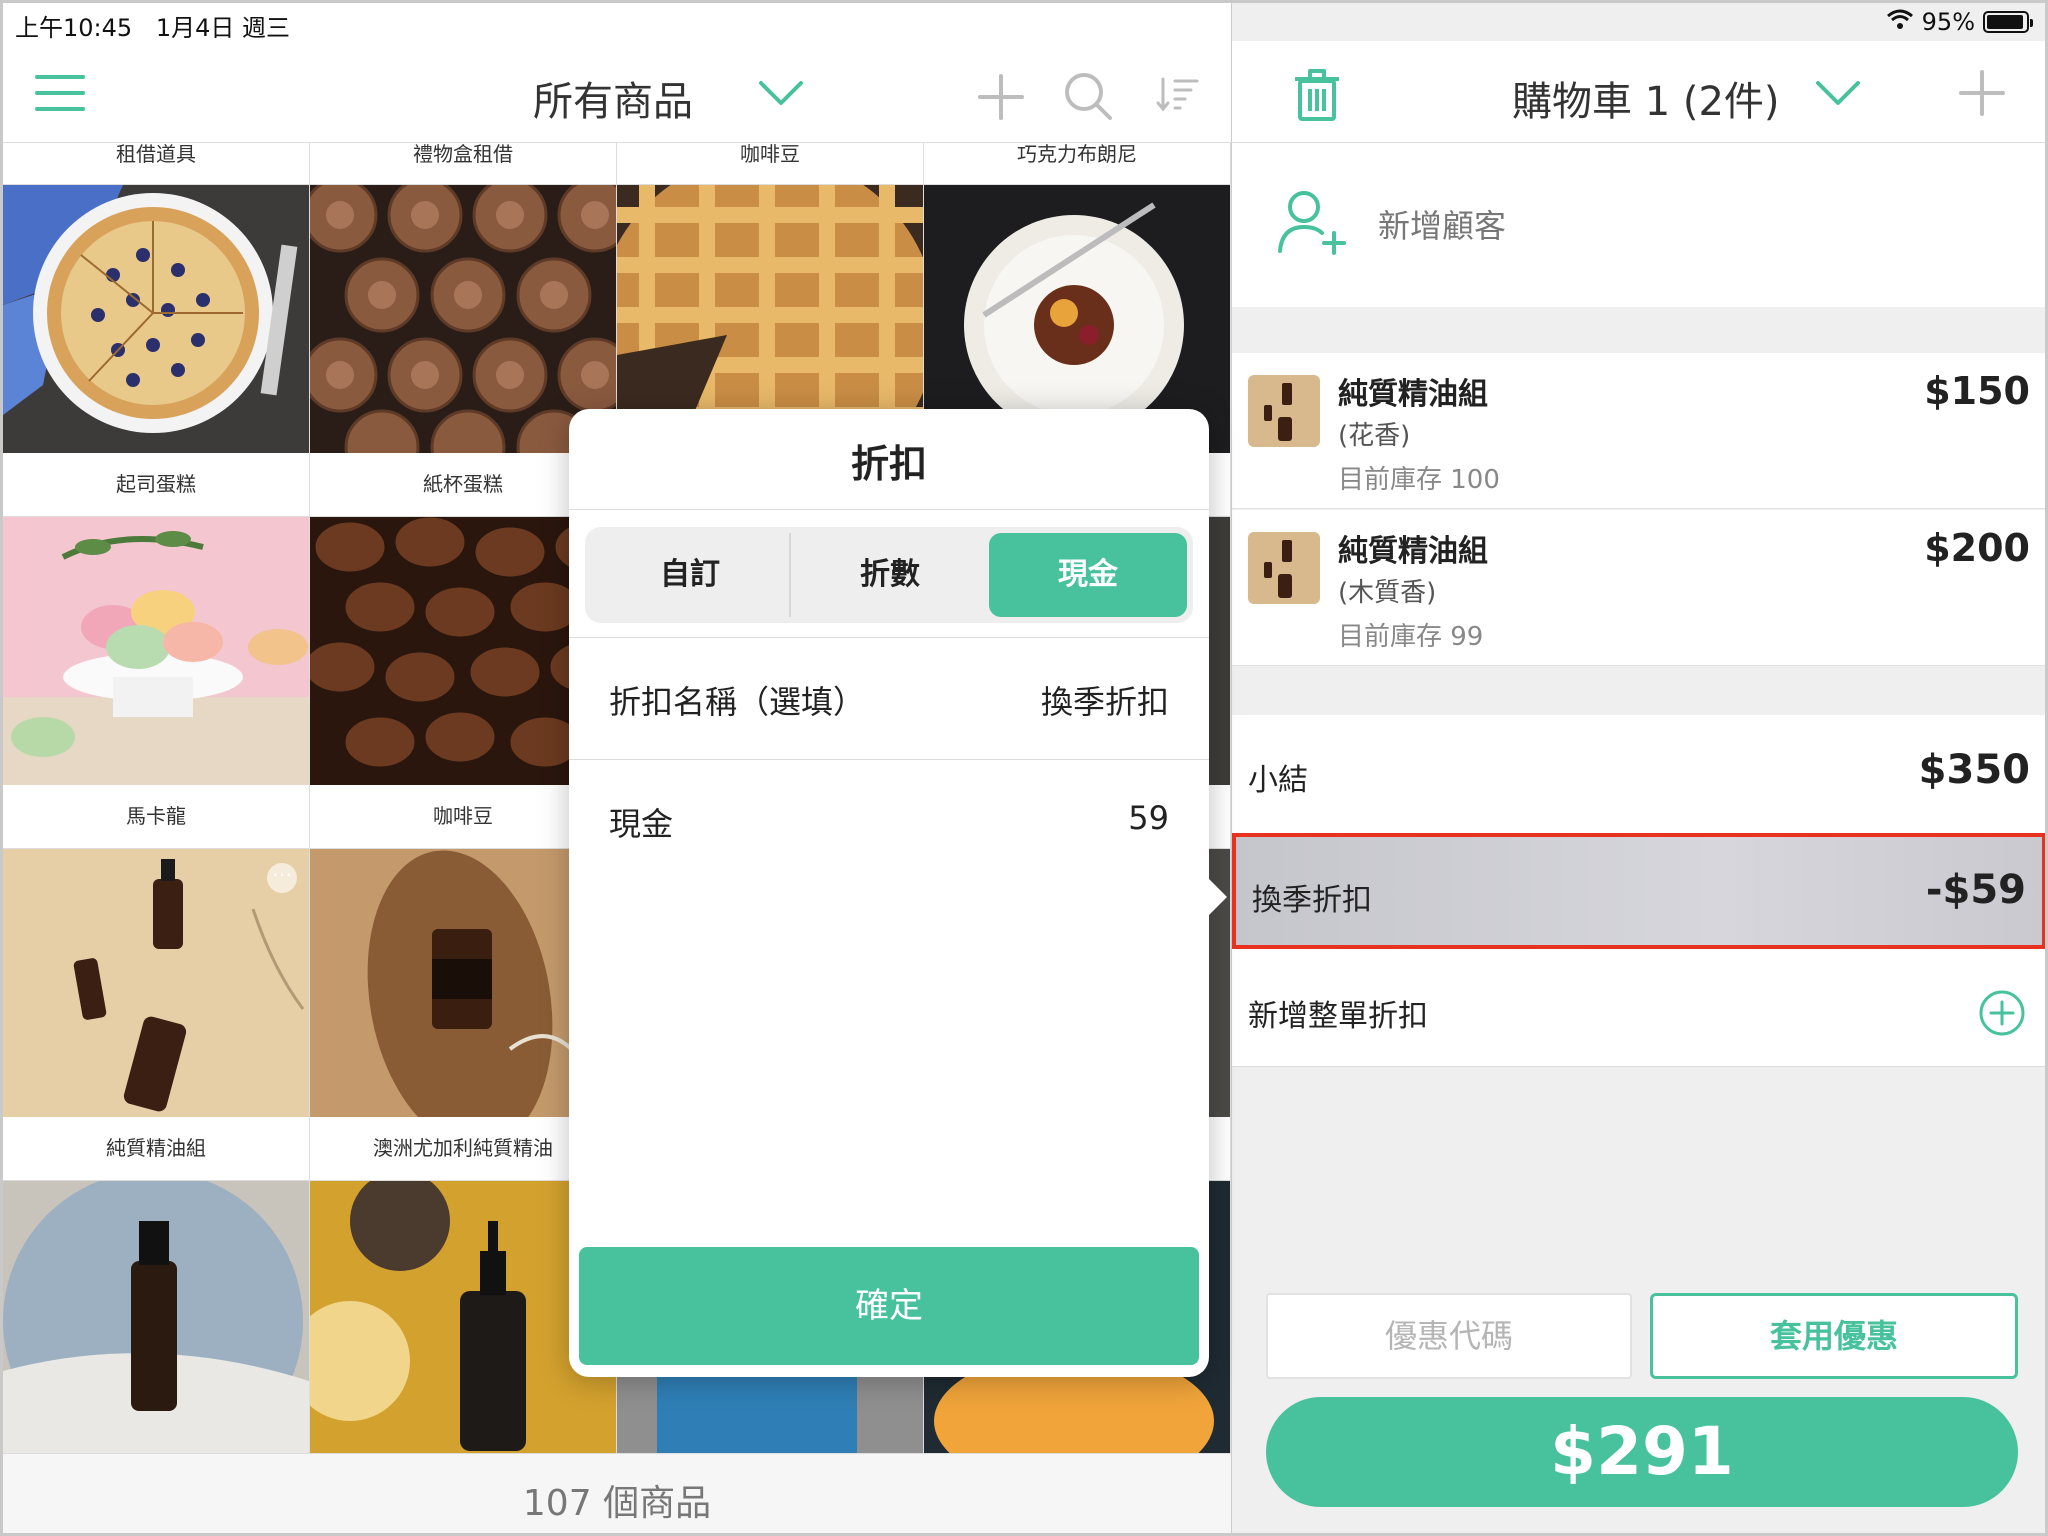 The width and height of the screenshot is (2048, 1536). What do you see at coordinates (737, 702) in the screenshot?
I see `discount-name-label: 折扣名稱（選填）` at bounding box center [737, 702].